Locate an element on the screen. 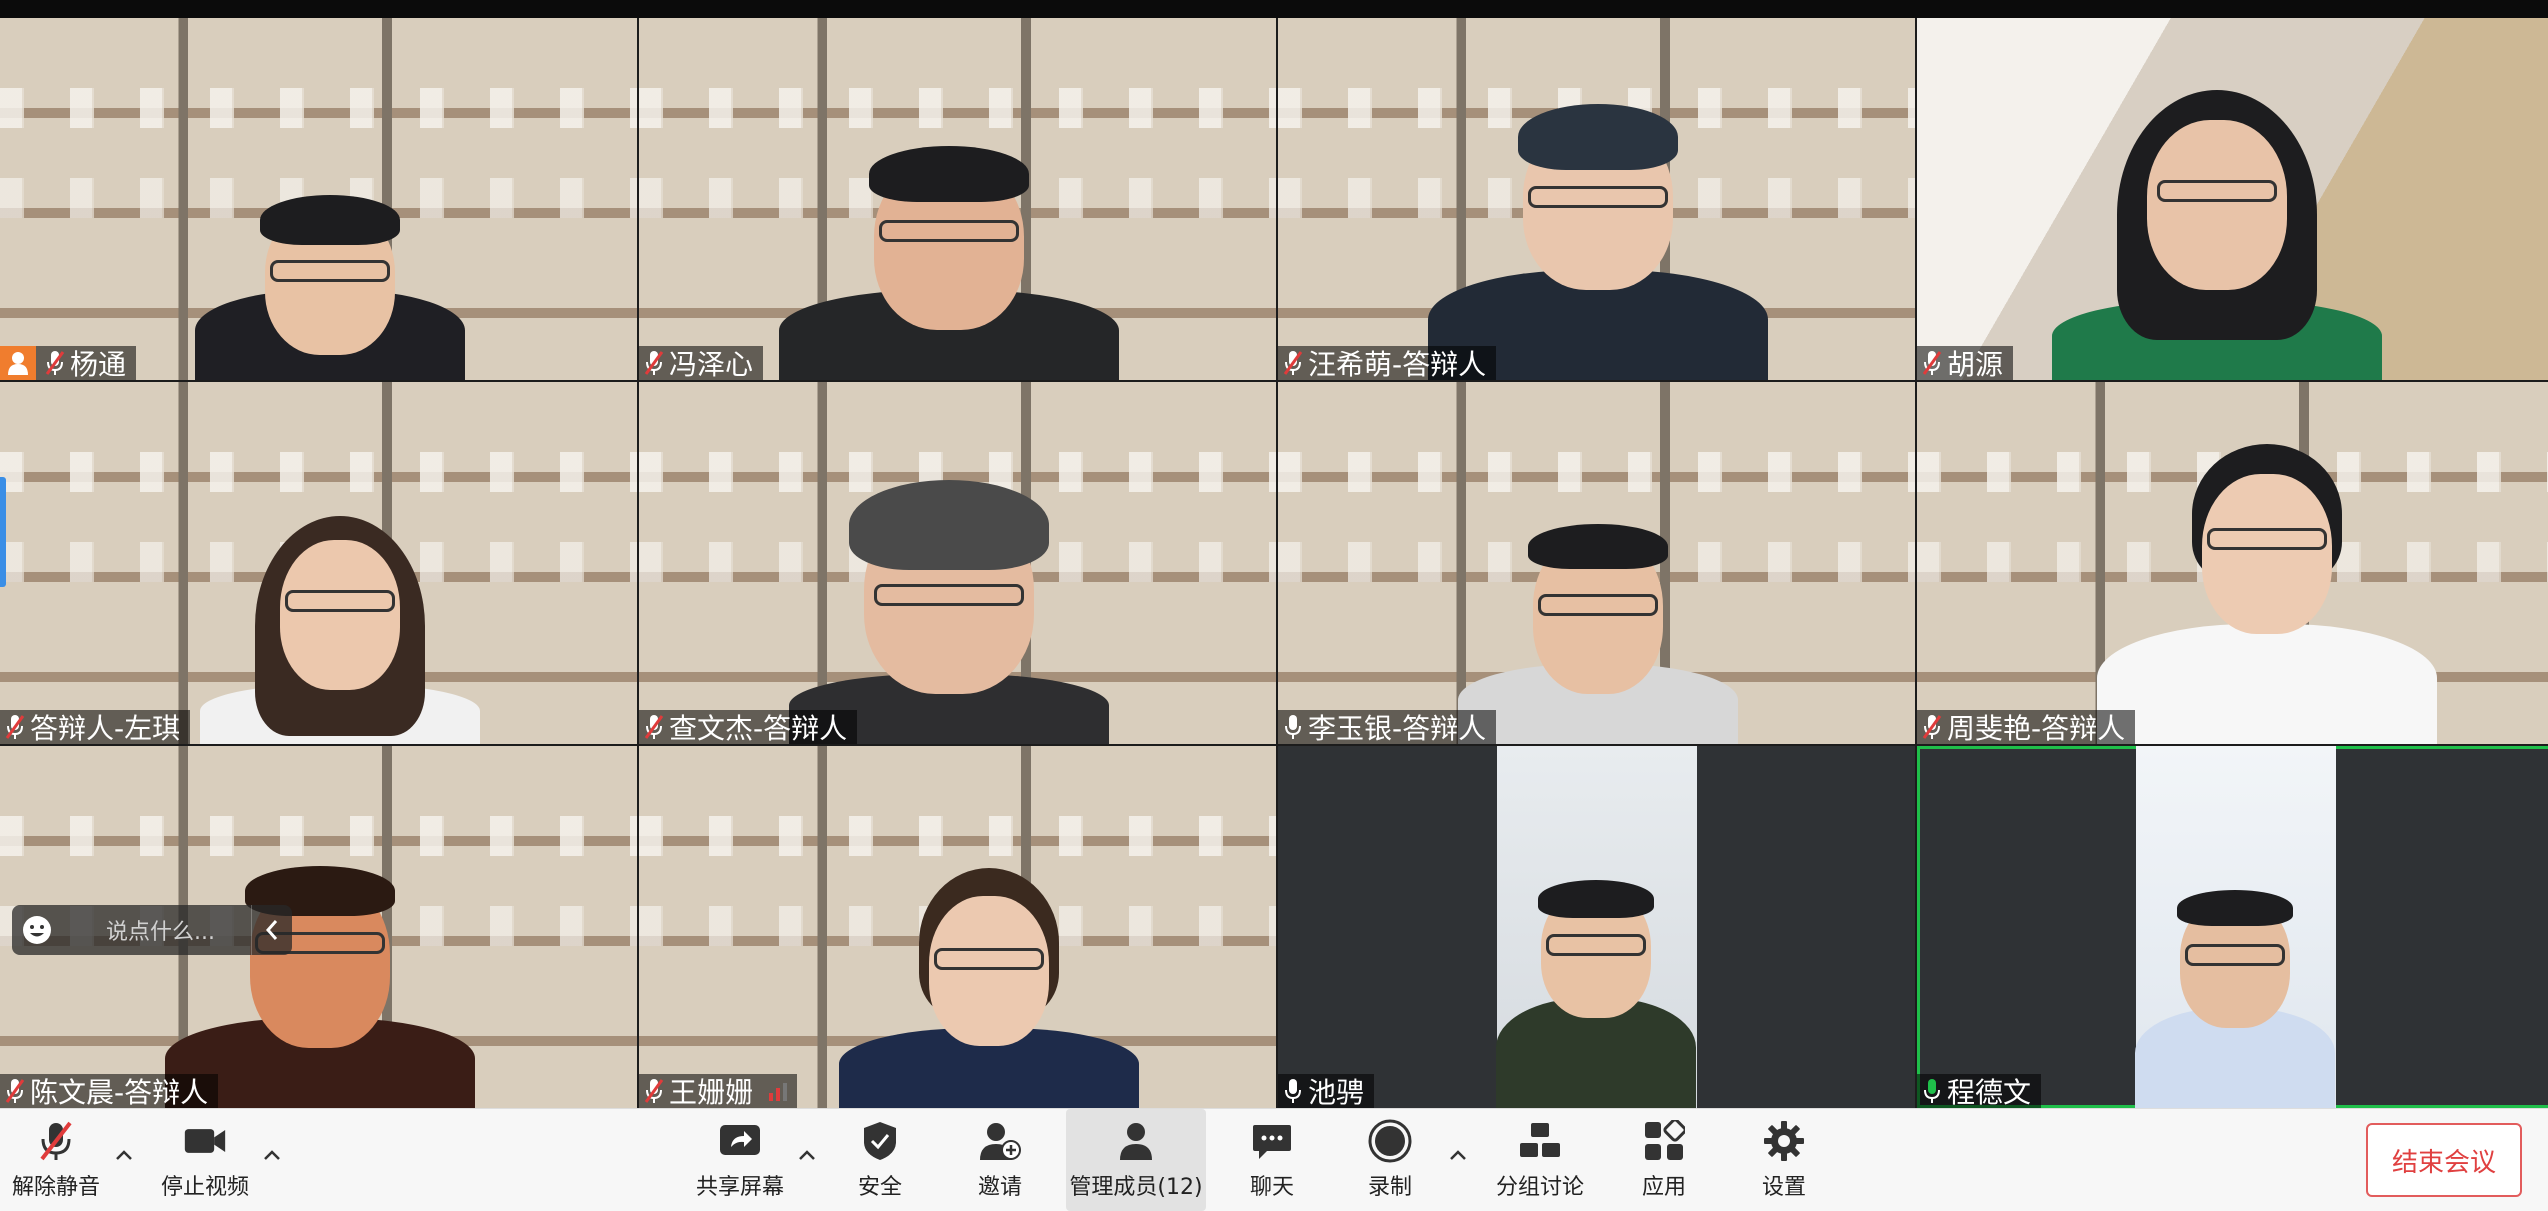 This screenshot has height=1211, width=2548. participant-name: 陈文晨-答辩人 is located at coordinates (119, 1092).